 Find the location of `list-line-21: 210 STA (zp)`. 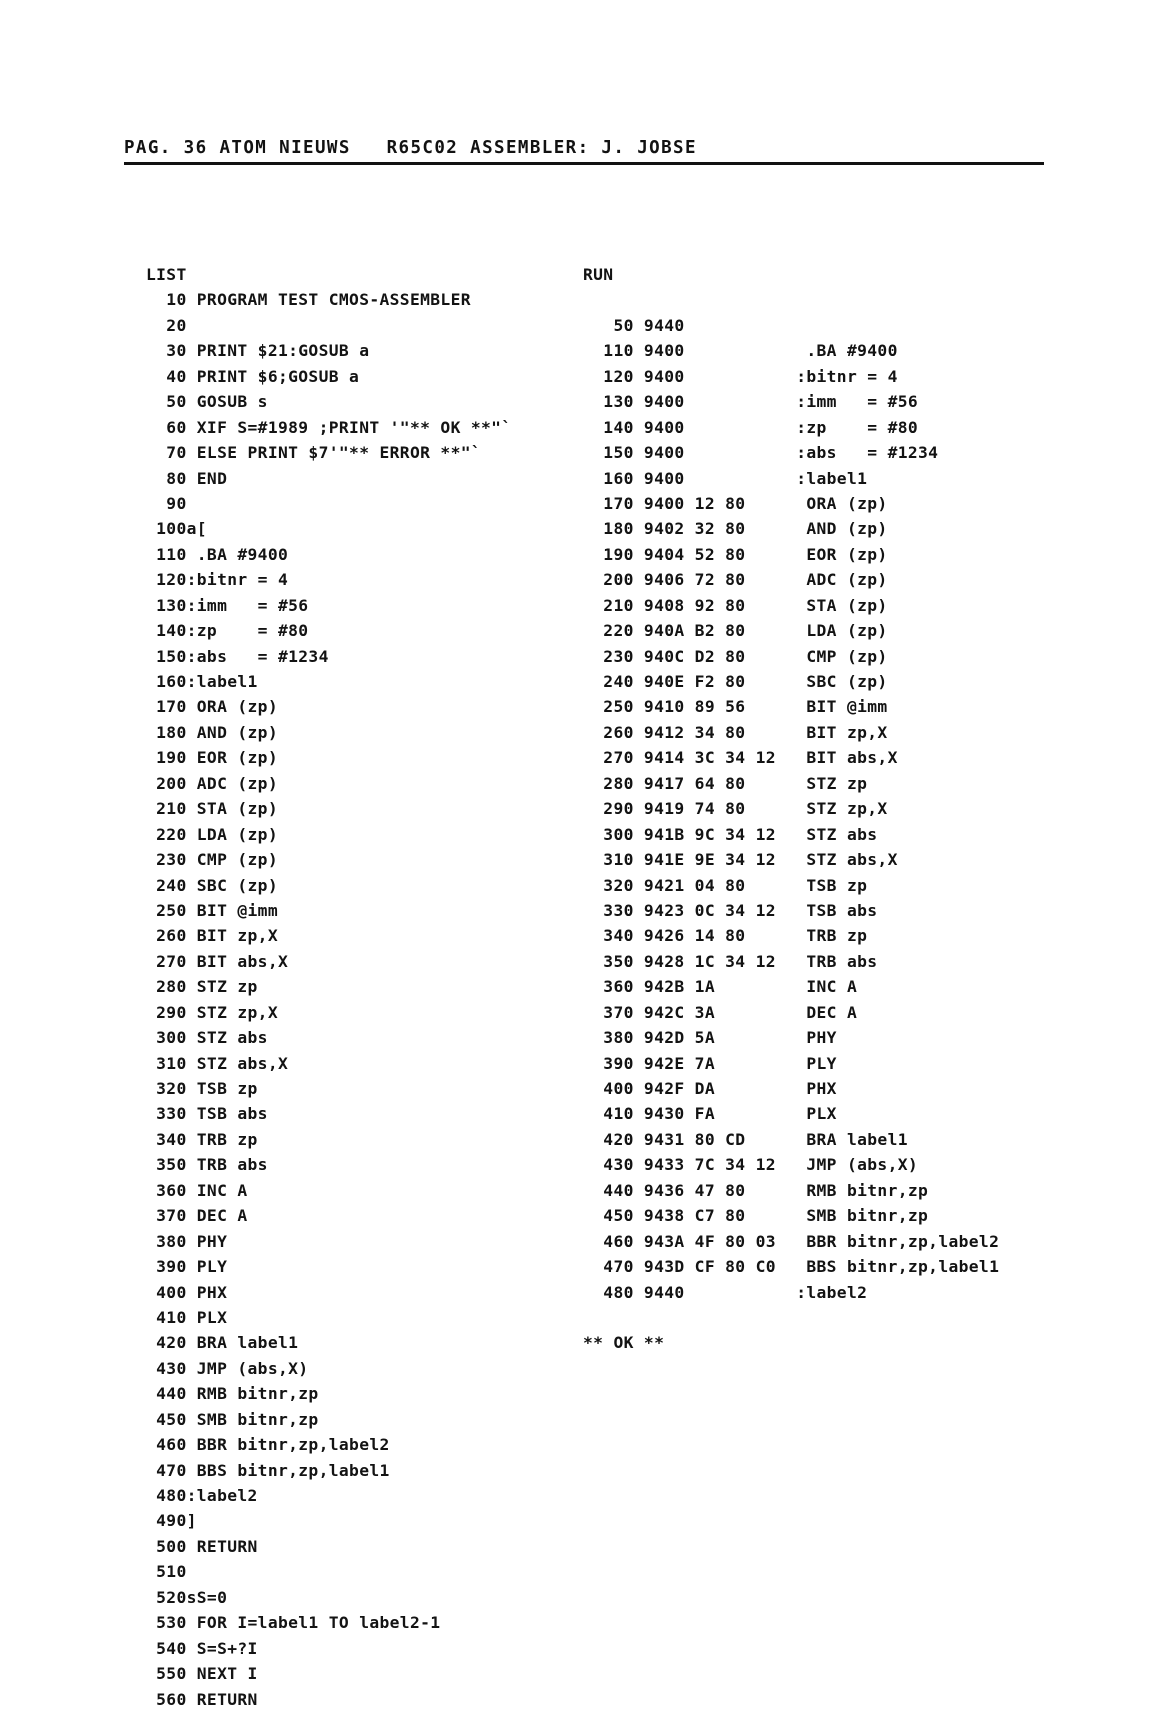

list-line-21: 210 STA (zp) is located at coordinates (212, 809).